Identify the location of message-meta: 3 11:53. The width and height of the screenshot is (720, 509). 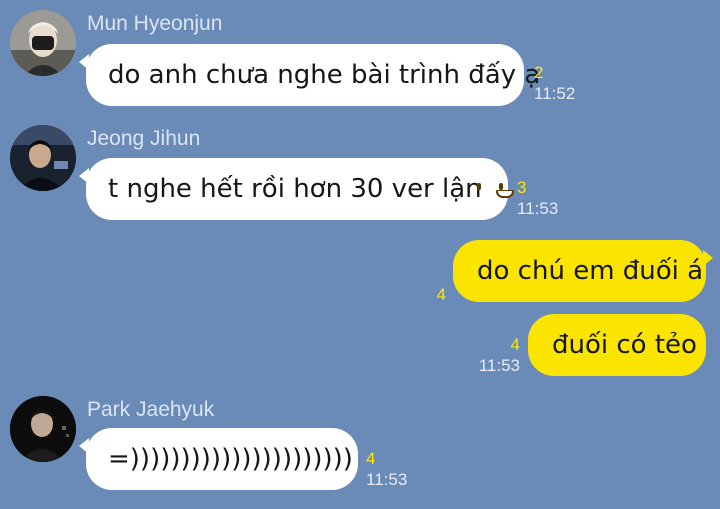
(537, 198).